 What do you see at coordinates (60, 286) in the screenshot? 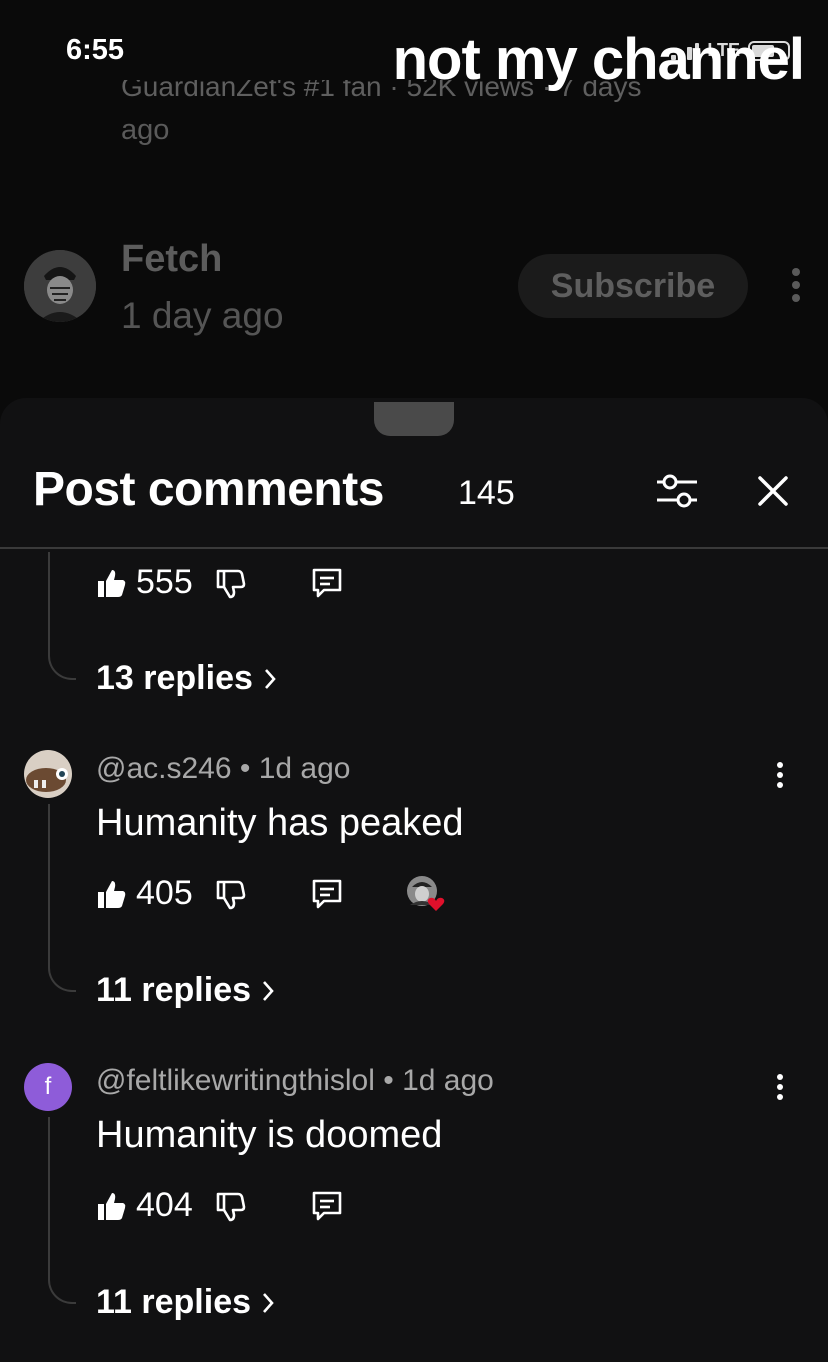
I see `channel-avatar` at bounding box center [60, 286].